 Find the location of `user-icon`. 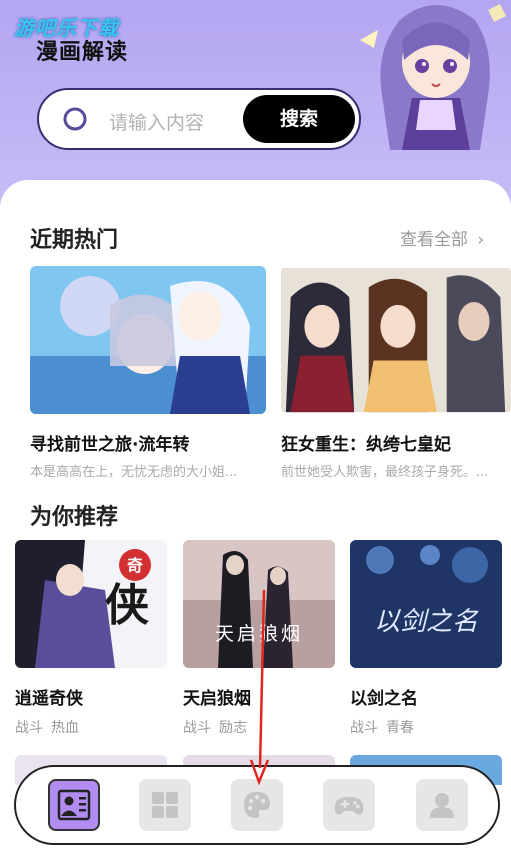

user-icon is located at coordinates (442, 805).